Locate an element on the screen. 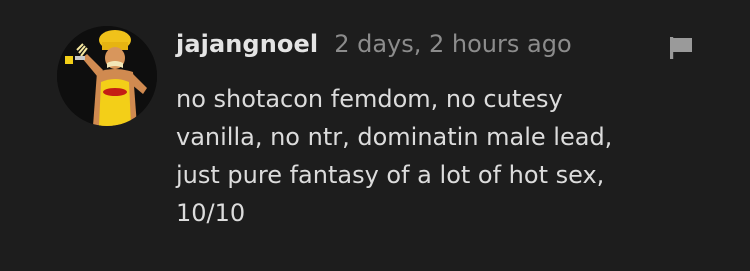 The image size is (750, 271). flag-icon is located at coordinates (681, 48).